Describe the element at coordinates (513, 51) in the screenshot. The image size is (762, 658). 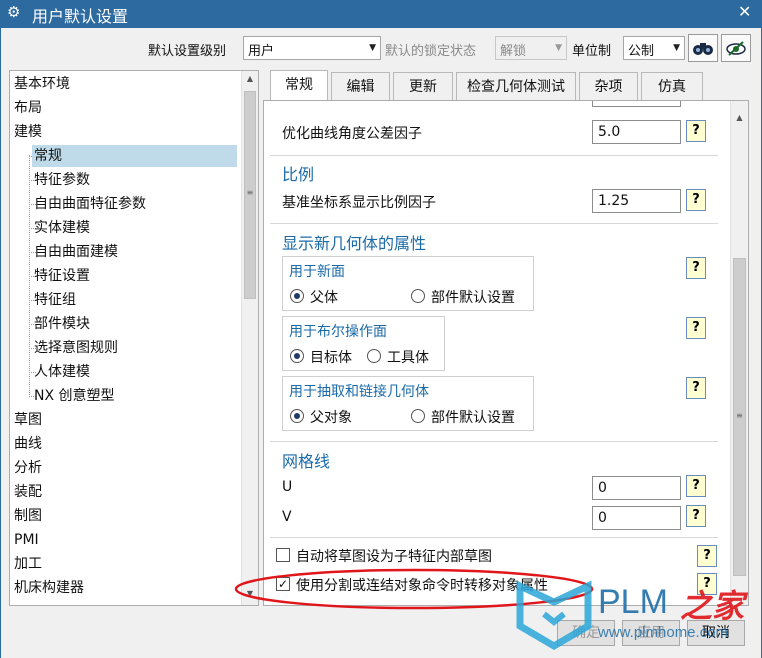
I see `lock-select-value: 解锁` at that location.